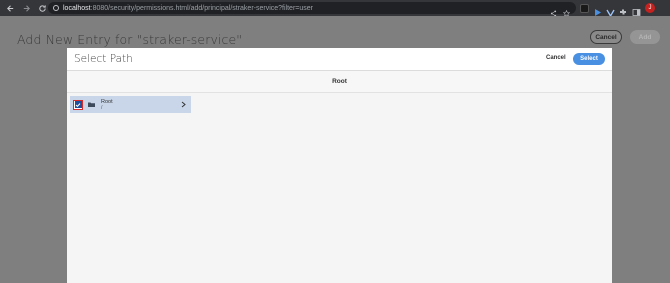  I want to click on dialog-select-button: Select, so click(589, 59).